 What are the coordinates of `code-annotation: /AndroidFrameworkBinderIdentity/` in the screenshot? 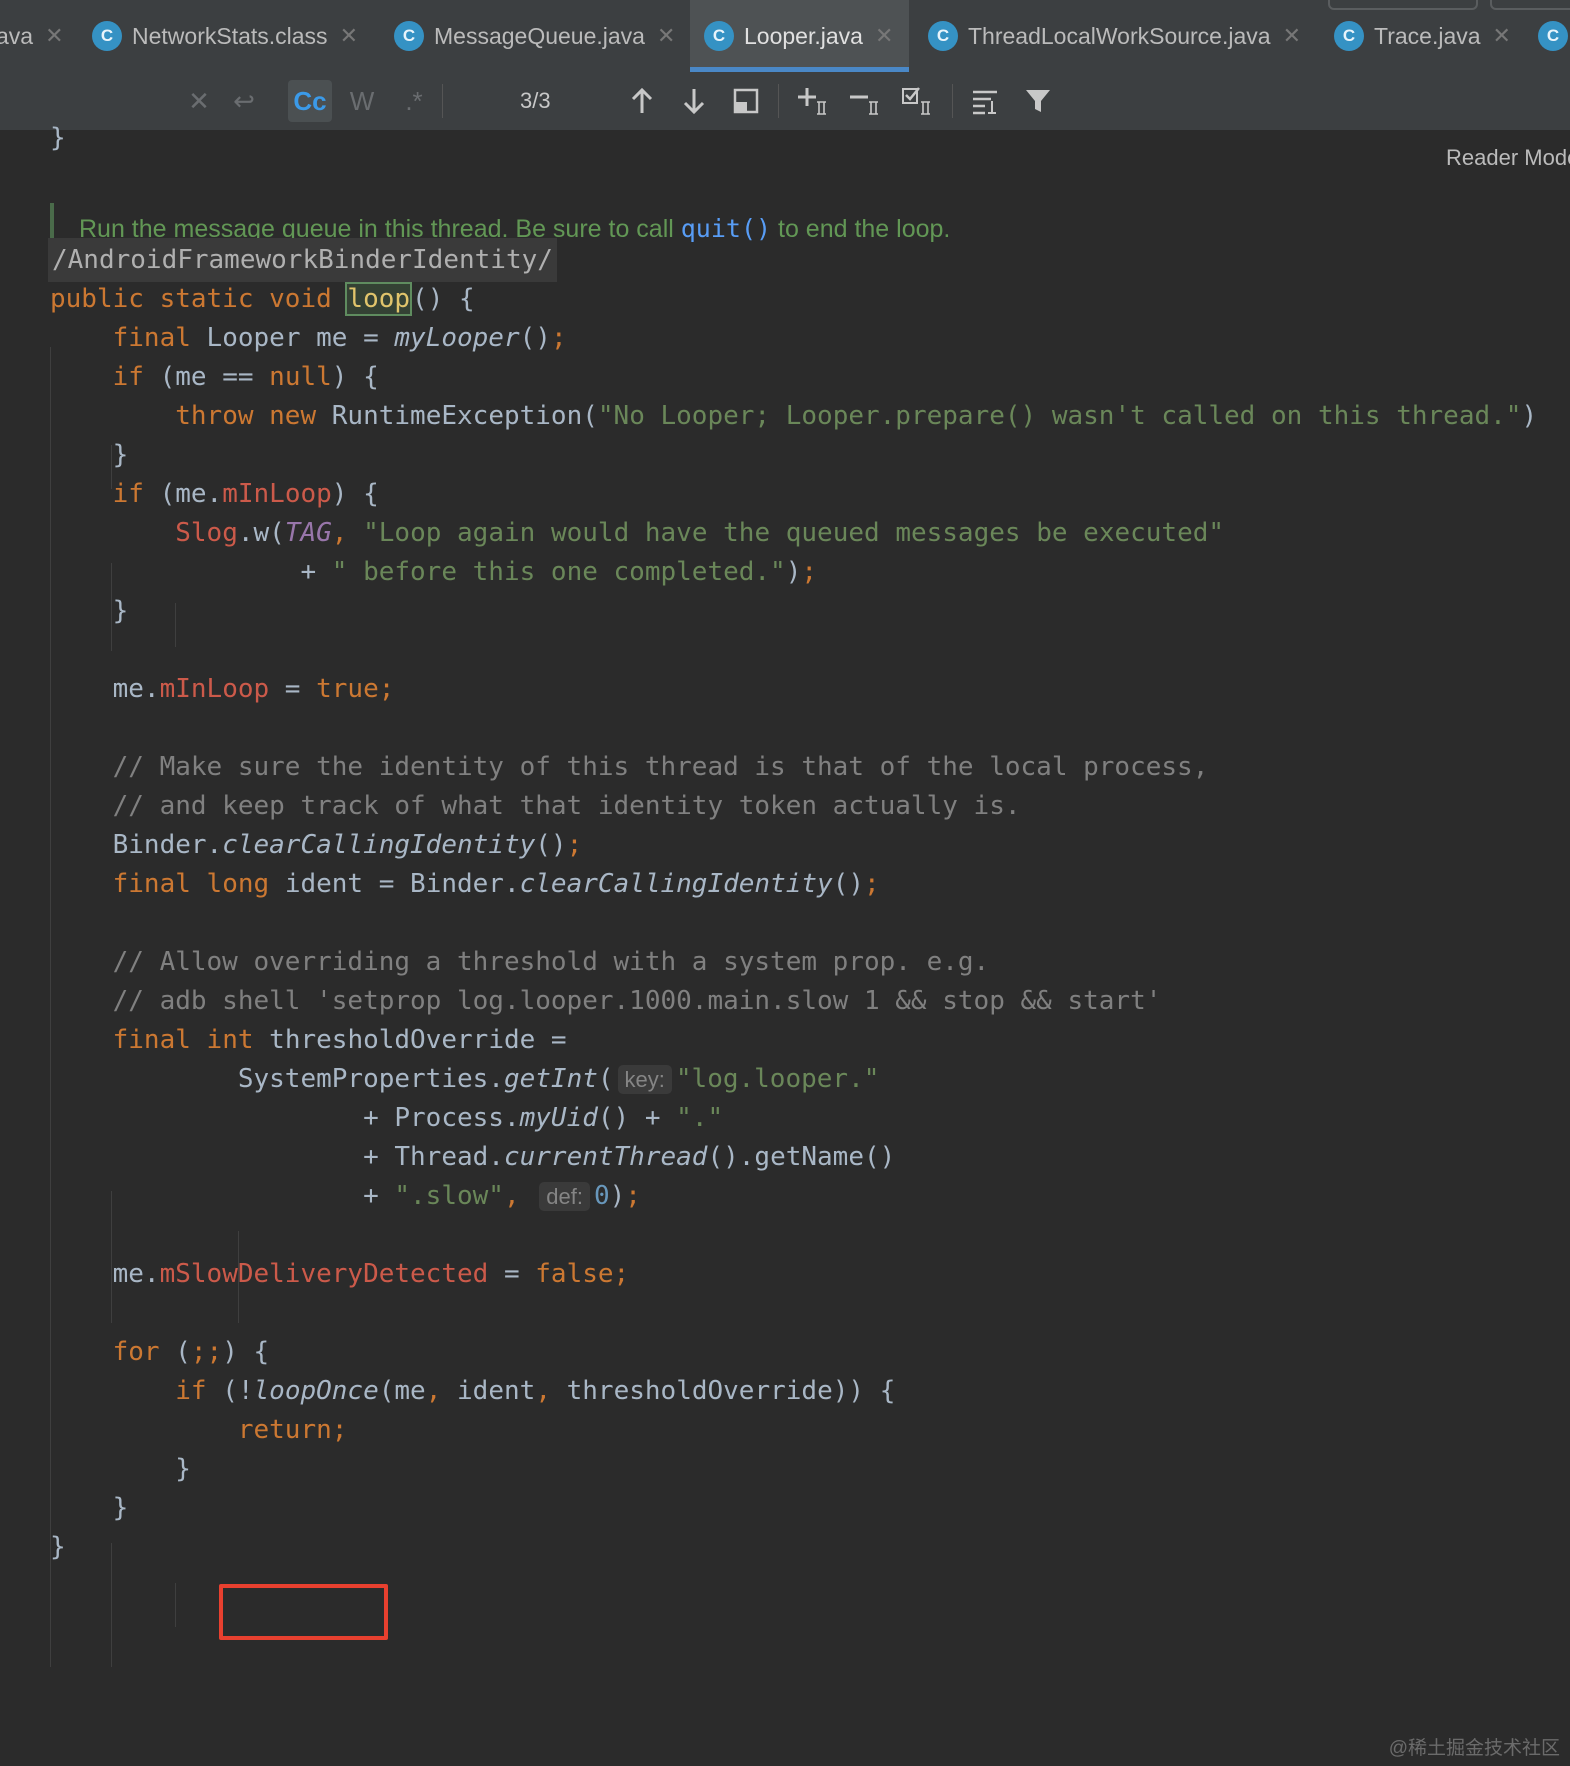 It's located at (302, 260).